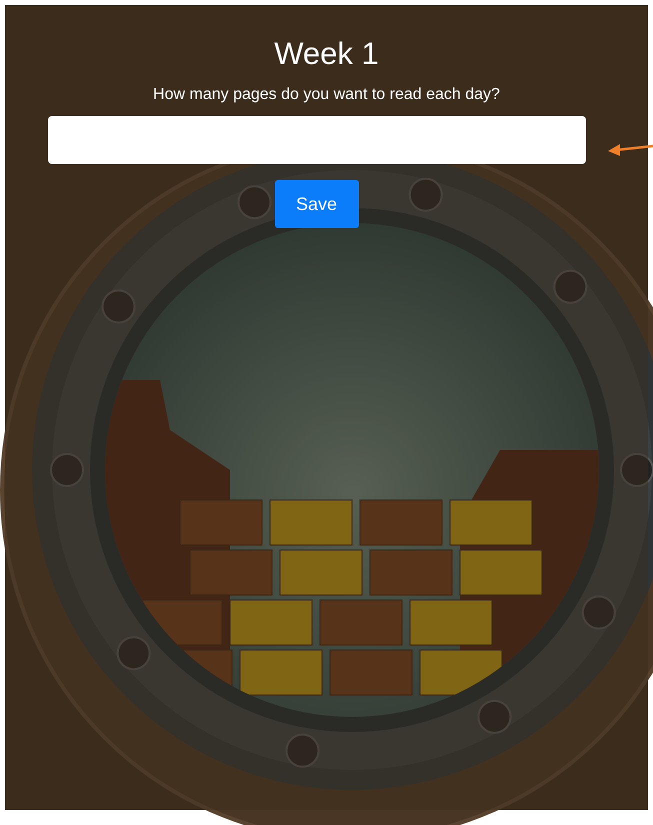 The height and width of the screenshot is (825, 653). I want to click on save-button: Save, so click(316, 204).